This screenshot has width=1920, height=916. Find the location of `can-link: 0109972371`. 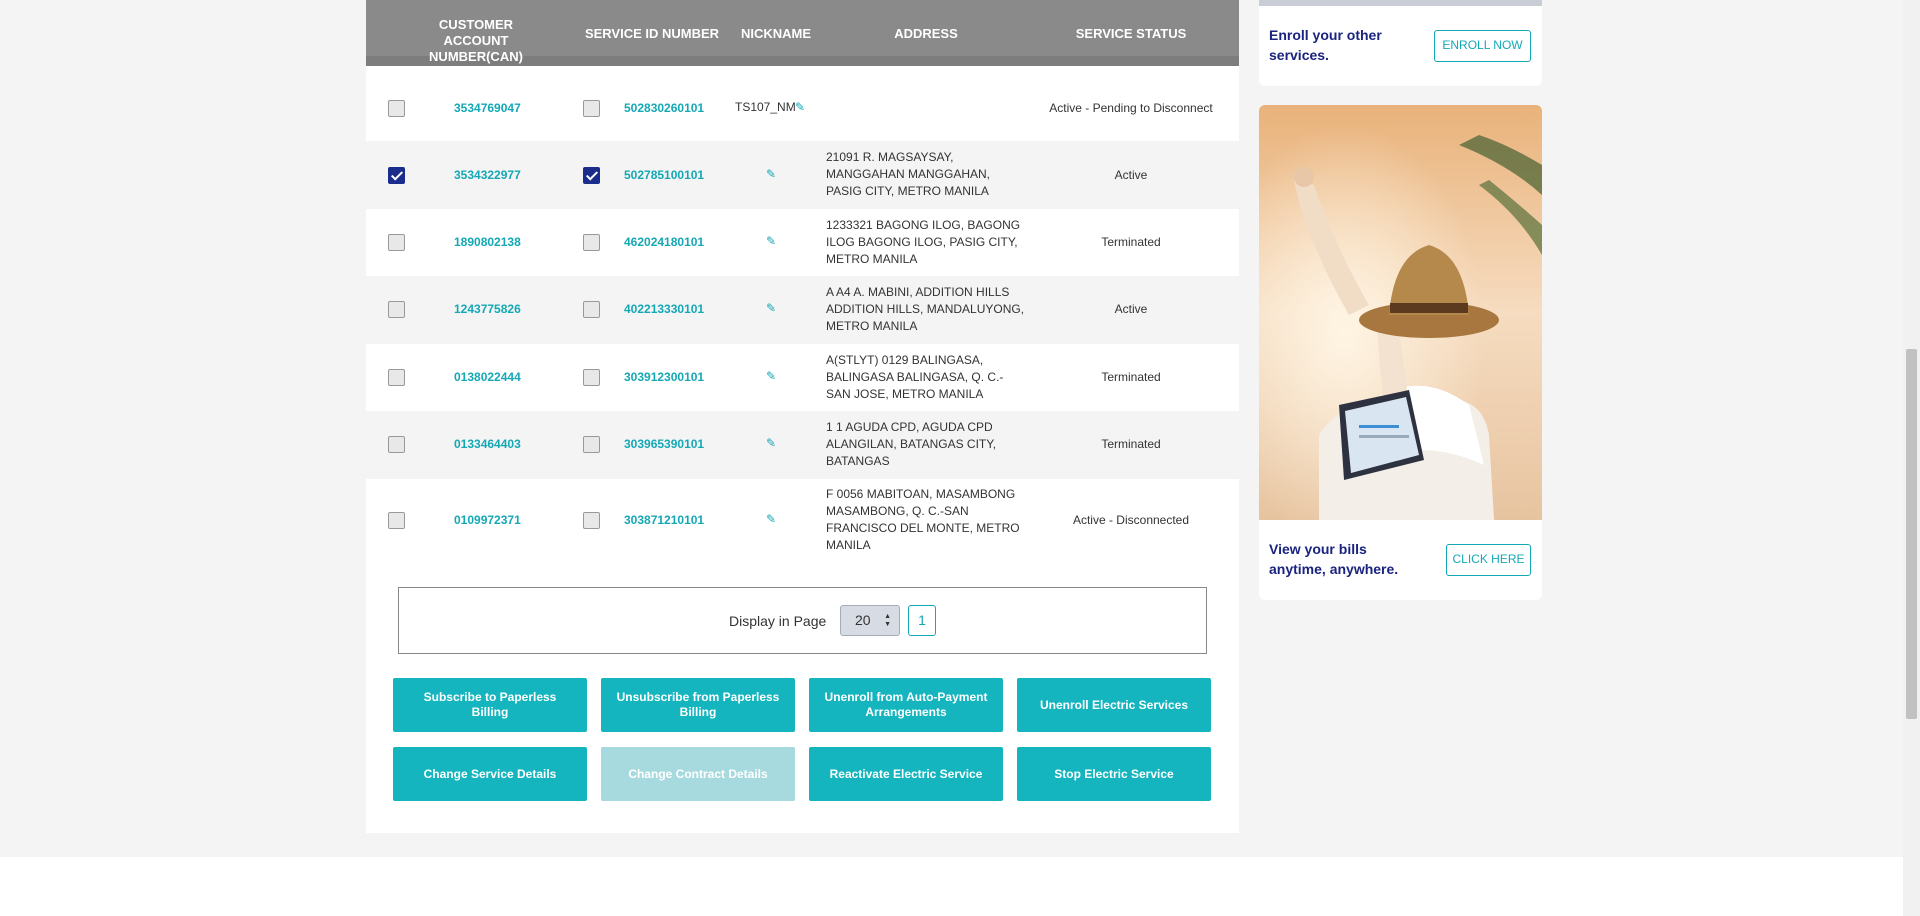

can-link: 0109972371 is located at coordinates (487, 520).